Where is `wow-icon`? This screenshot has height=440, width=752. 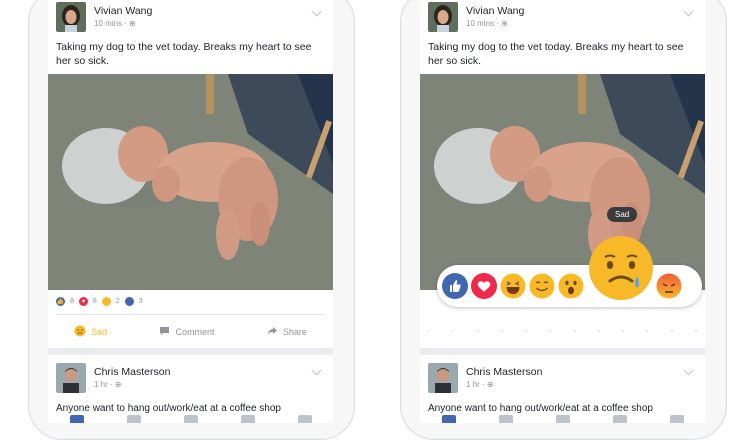
wow-icon is located at coordinates (571, 286).